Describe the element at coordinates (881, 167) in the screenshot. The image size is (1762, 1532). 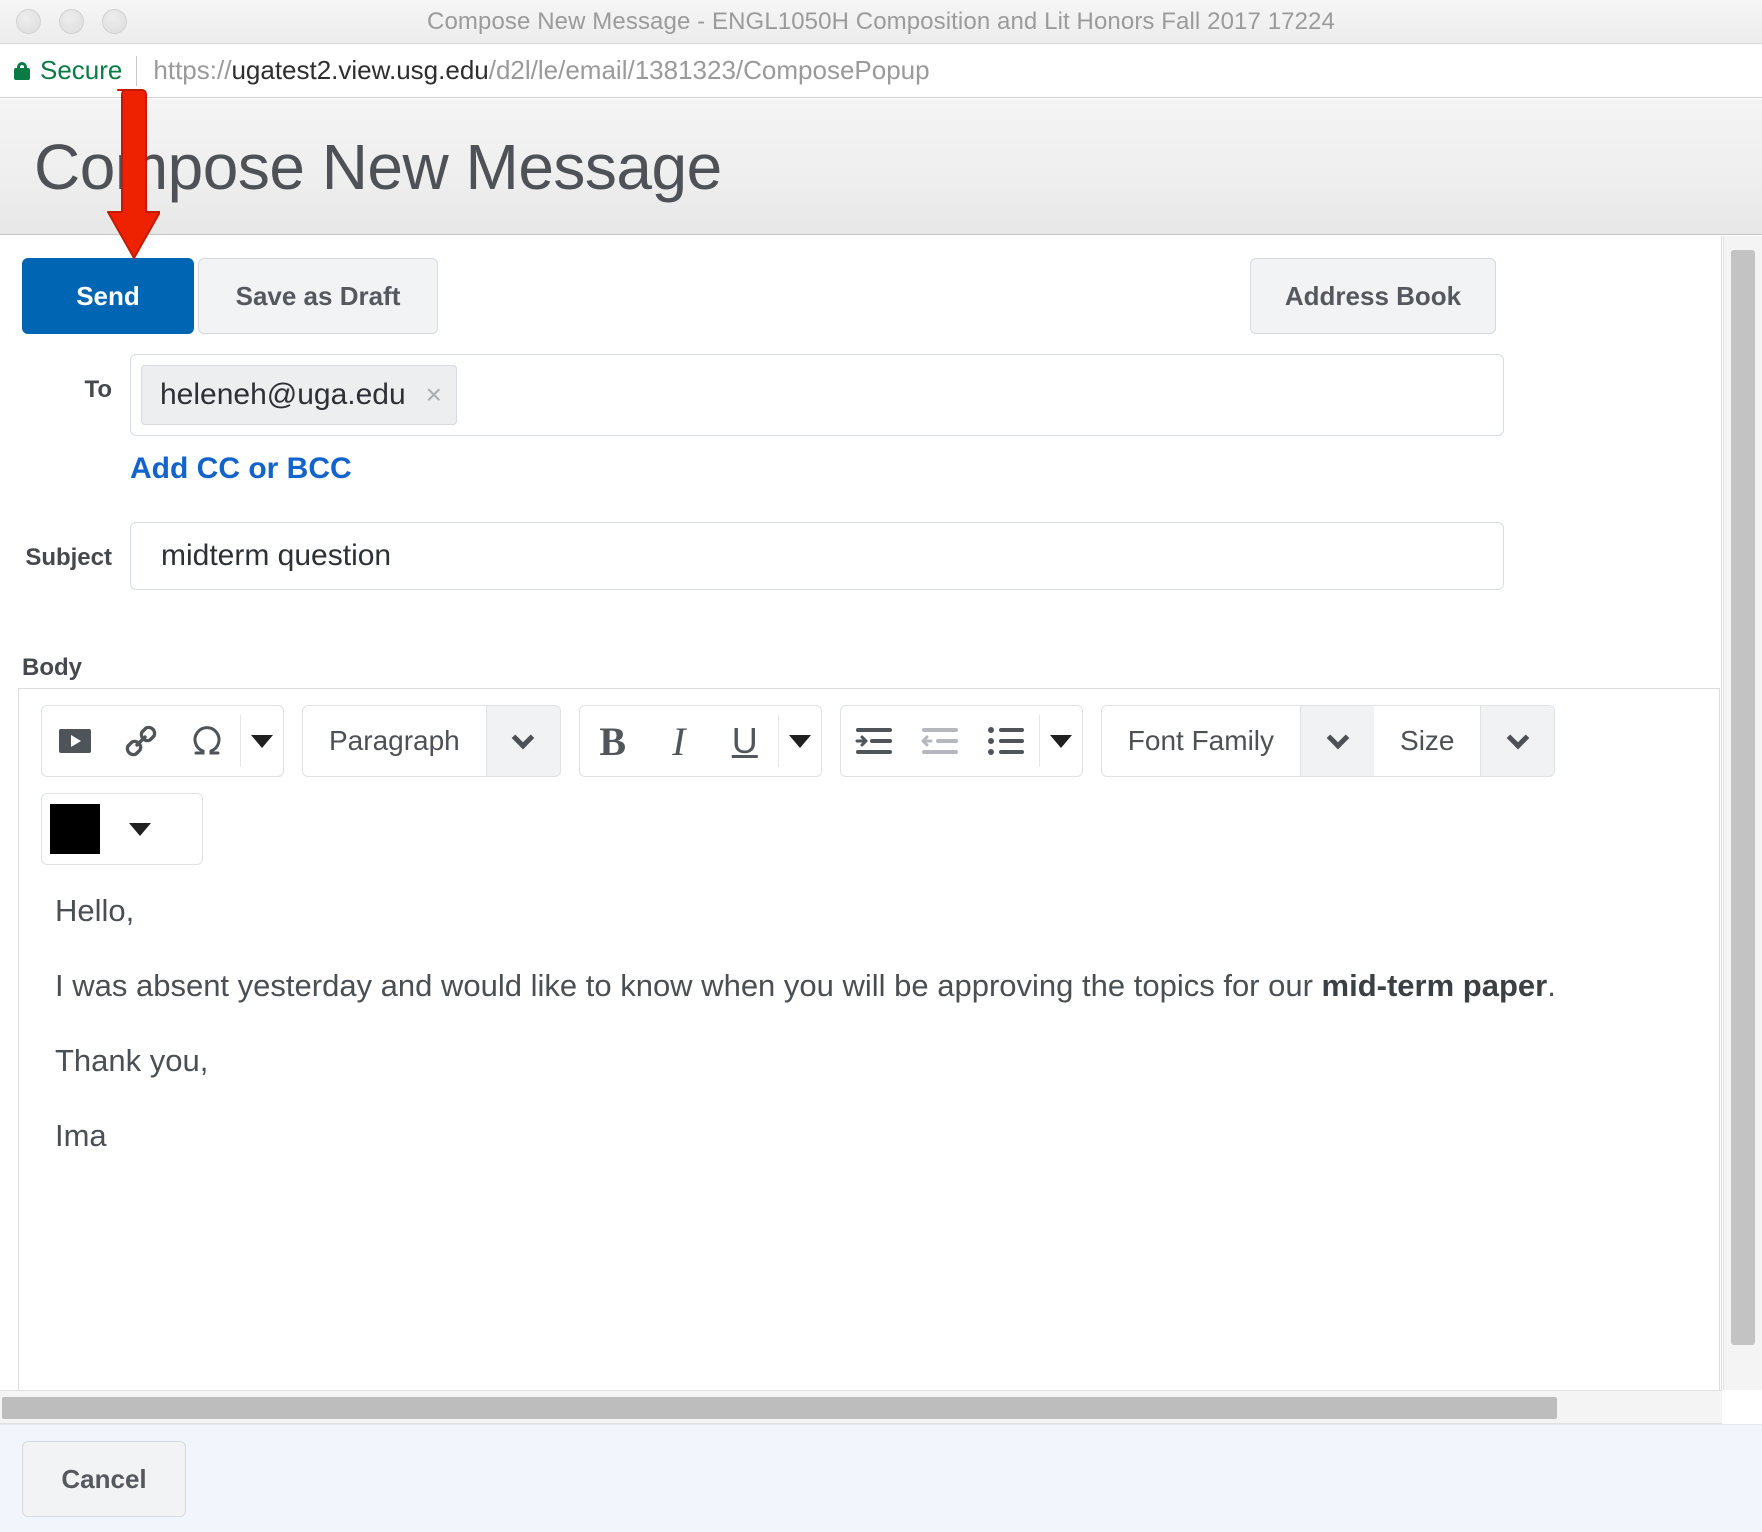
I see `page-header: Compose New Message` at that location.